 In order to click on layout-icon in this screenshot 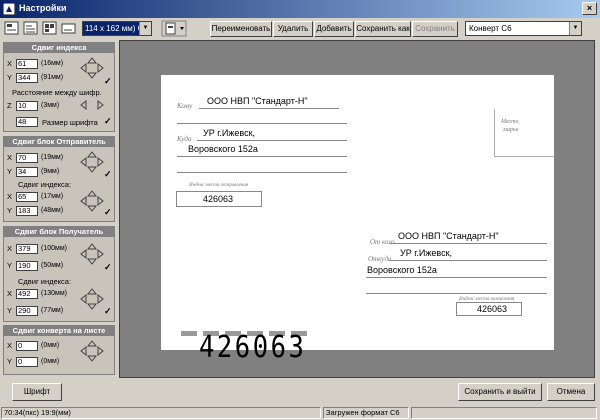, I will do `click(31, 28)`.